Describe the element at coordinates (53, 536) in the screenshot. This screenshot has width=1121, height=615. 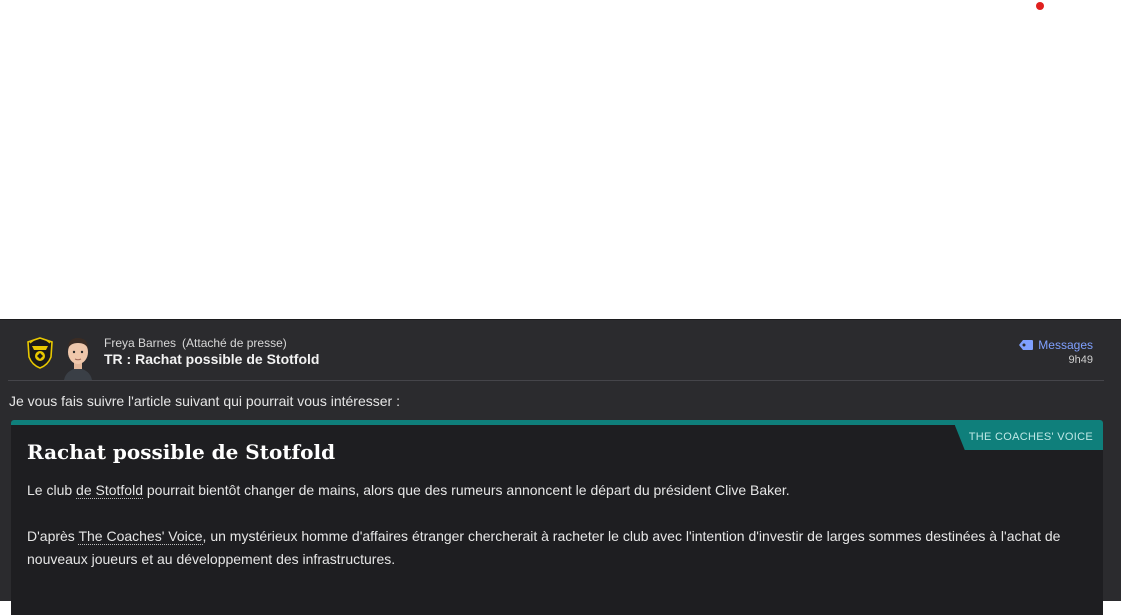
I see `paragraph-text: D'après` at that location.